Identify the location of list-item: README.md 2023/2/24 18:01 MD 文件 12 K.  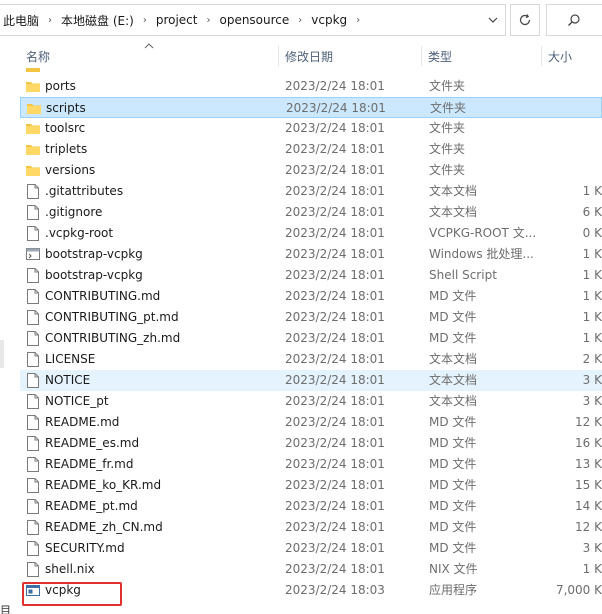
(311, 422).